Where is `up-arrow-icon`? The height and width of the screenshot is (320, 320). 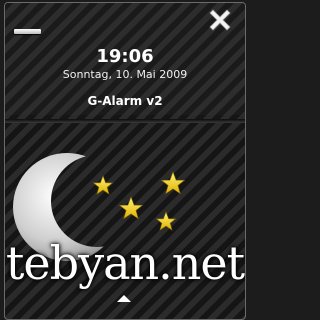
up-arrow-icon is located at coordinates (124, 298).